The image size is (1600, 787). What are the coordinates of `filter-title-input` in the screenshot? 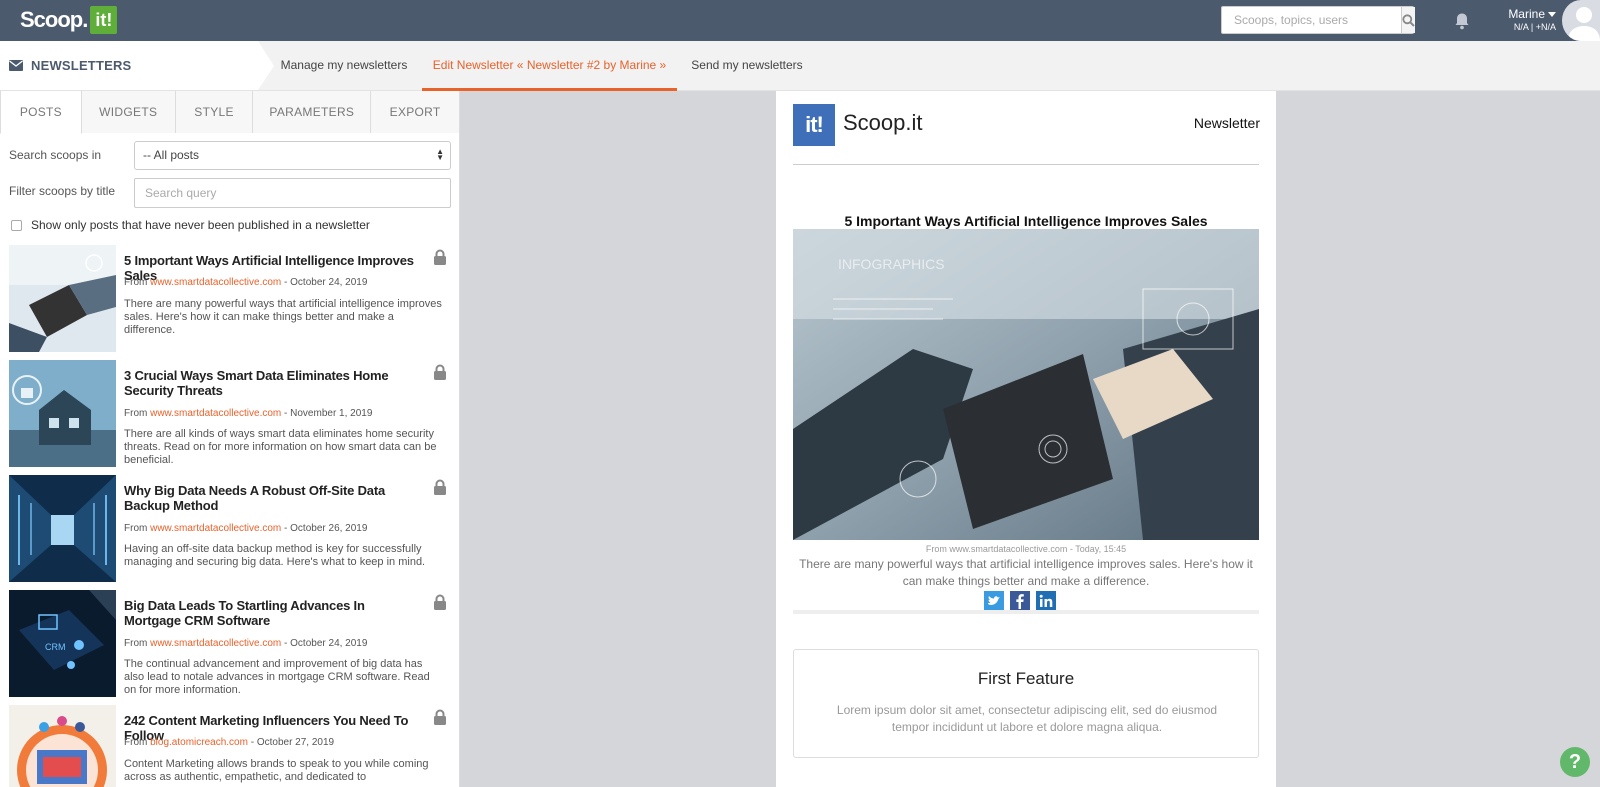 It's located at (292, 193).